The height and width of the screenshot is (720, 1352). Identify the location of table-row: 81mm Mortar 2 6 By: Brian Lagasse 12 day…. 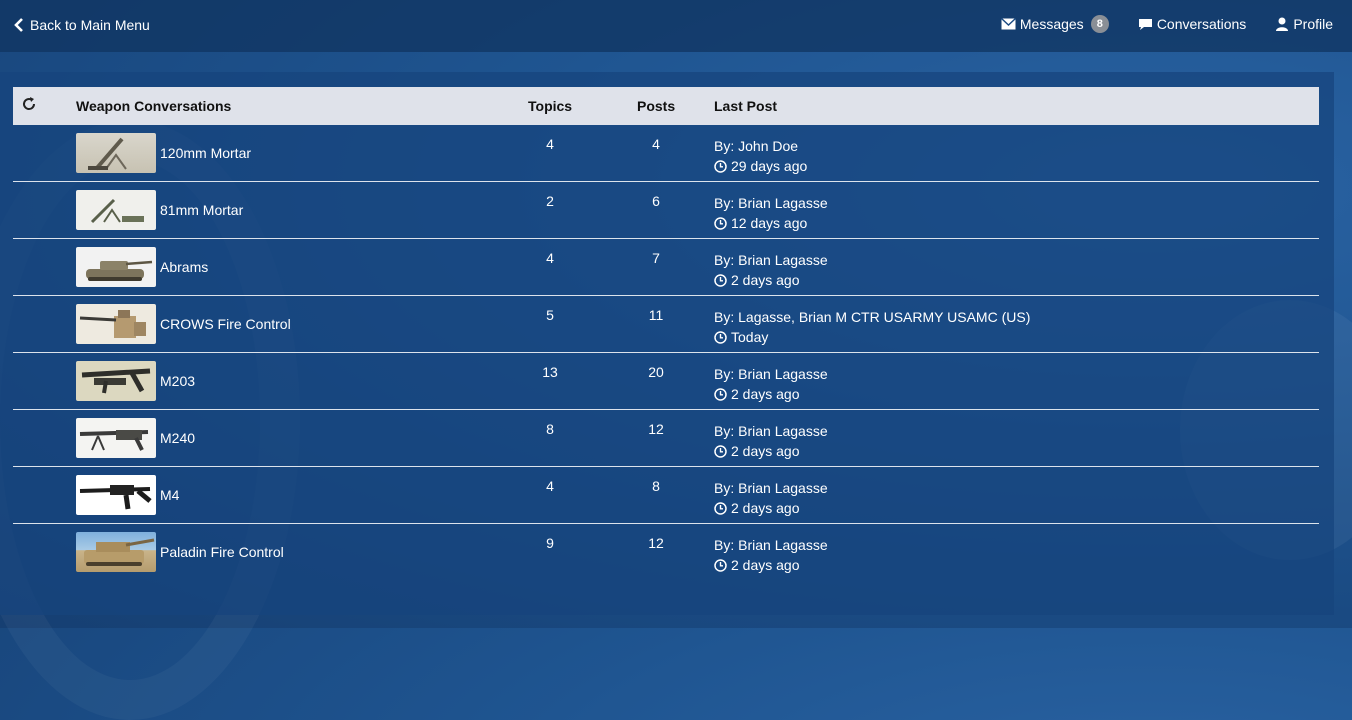
(666, 210).